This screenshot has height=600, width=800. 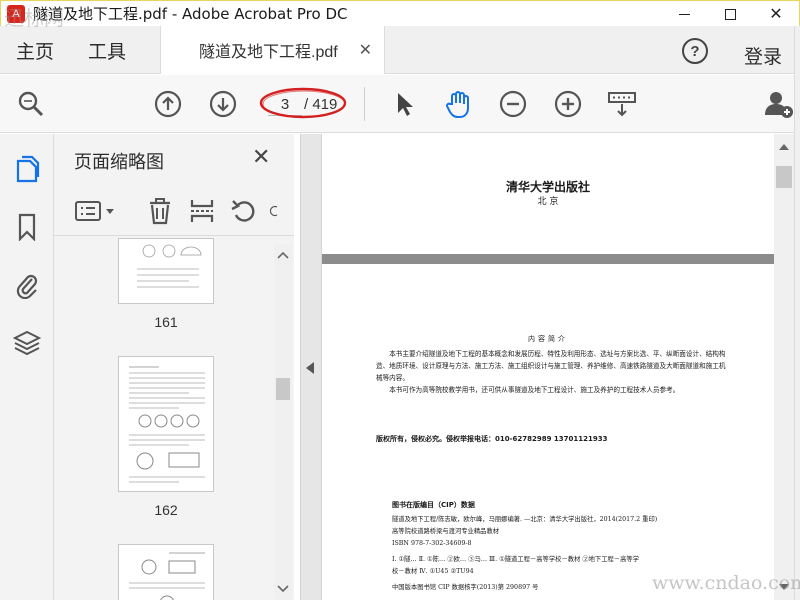 What do you see at coordinates (432, 543) in the screenshot?
I see `cip-line: ISBN 978-7-302-34609-8` at bounding box center [432, 543].